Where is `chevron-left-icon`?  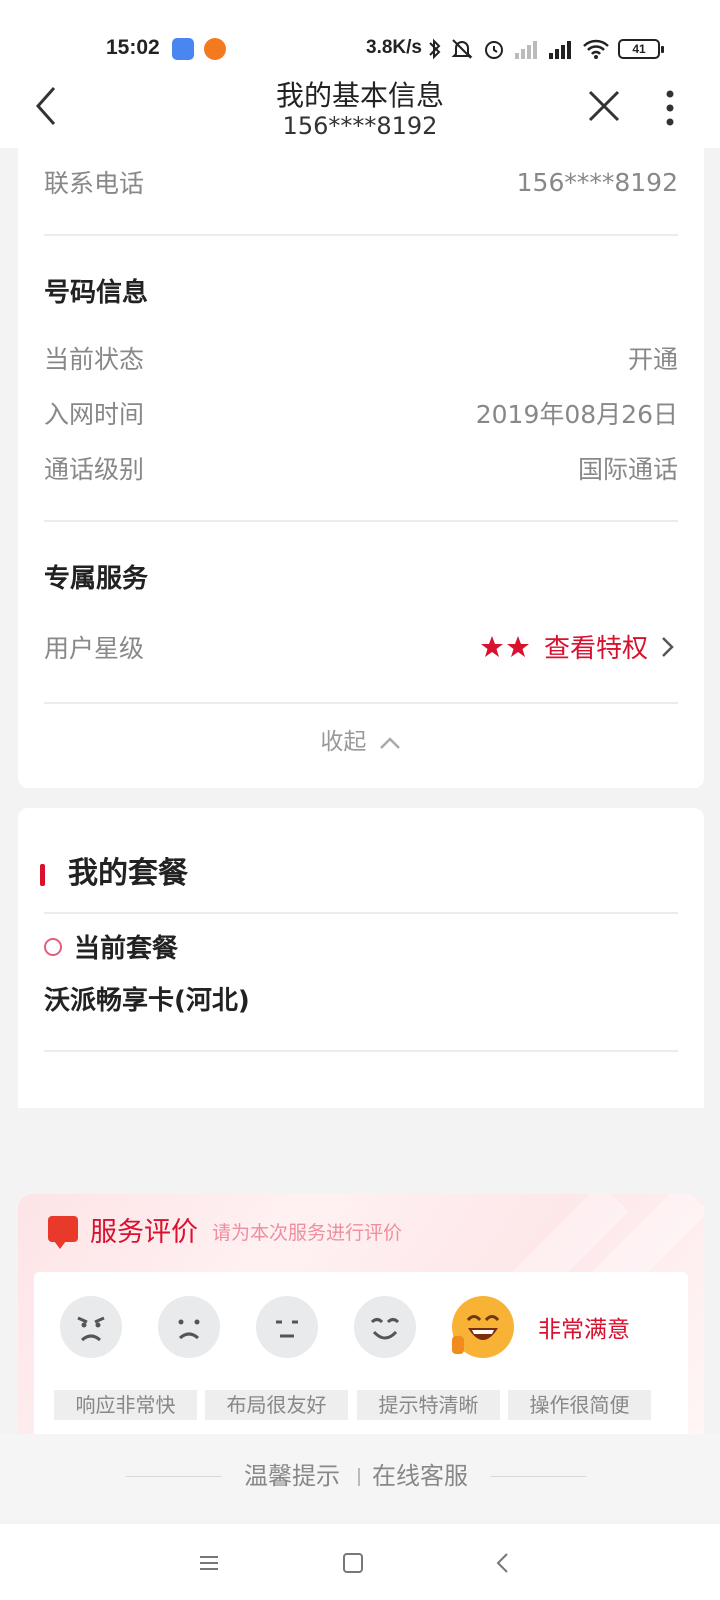
chevron-left-icon is located at coordinates (502, 1563).